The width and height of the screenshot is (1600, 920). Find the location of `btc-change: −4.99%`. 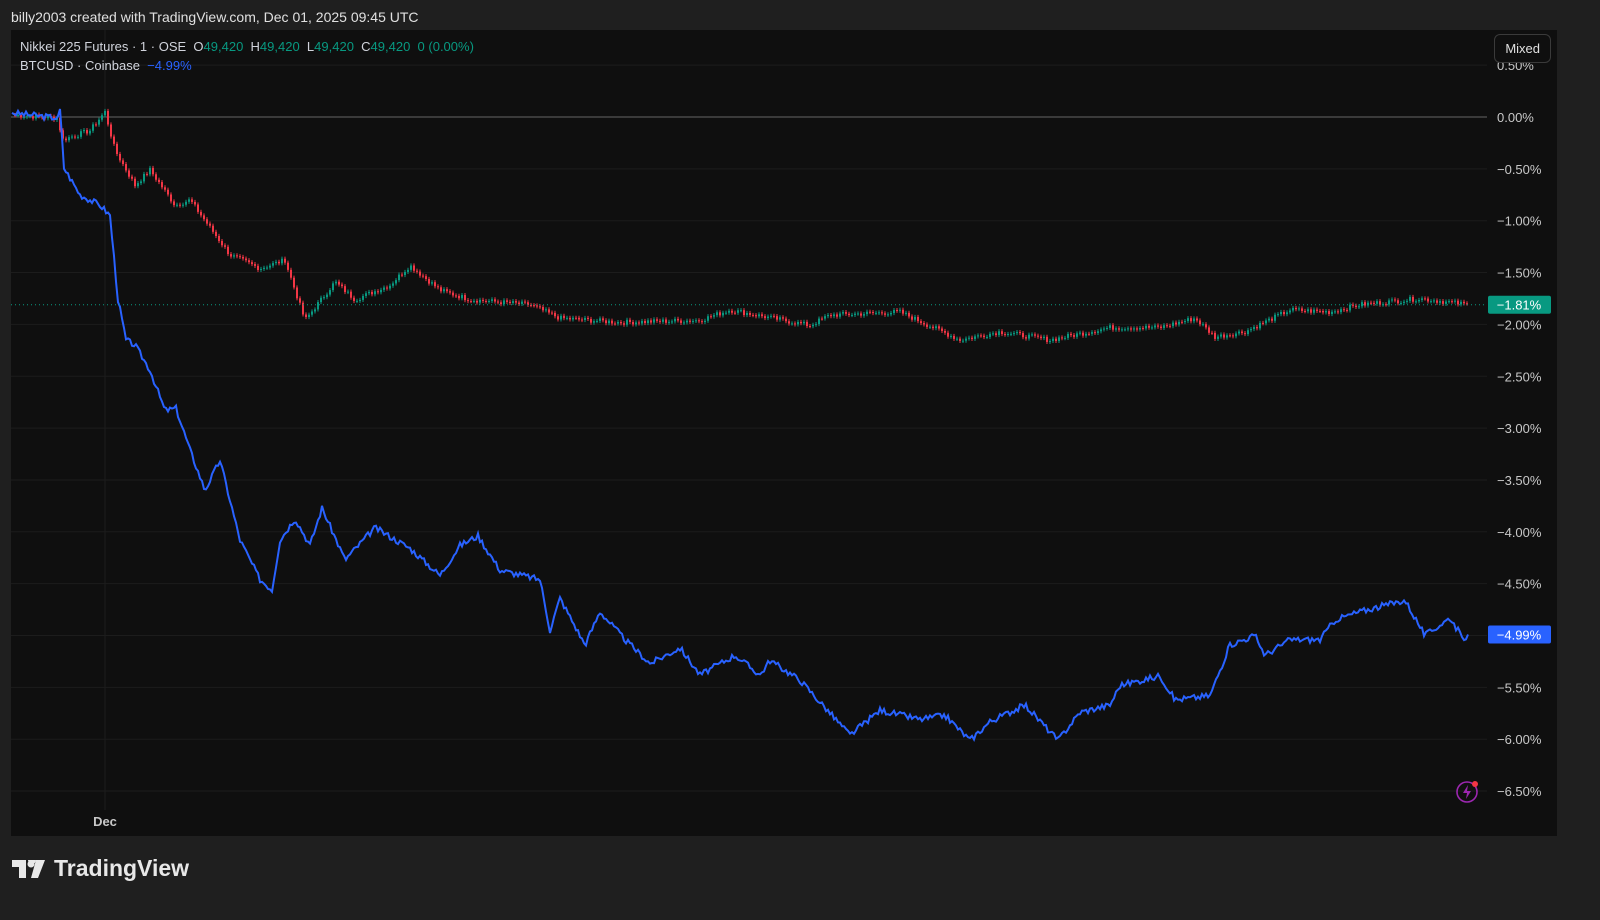

btc-change: −4.99% is located at coordinates (169, 65).